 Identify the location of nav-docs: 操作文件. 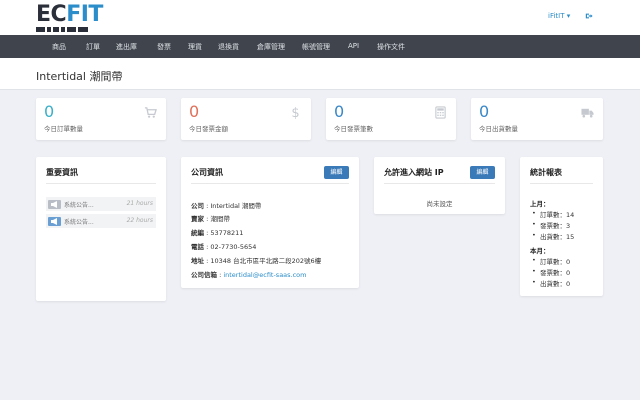
(391, 47).